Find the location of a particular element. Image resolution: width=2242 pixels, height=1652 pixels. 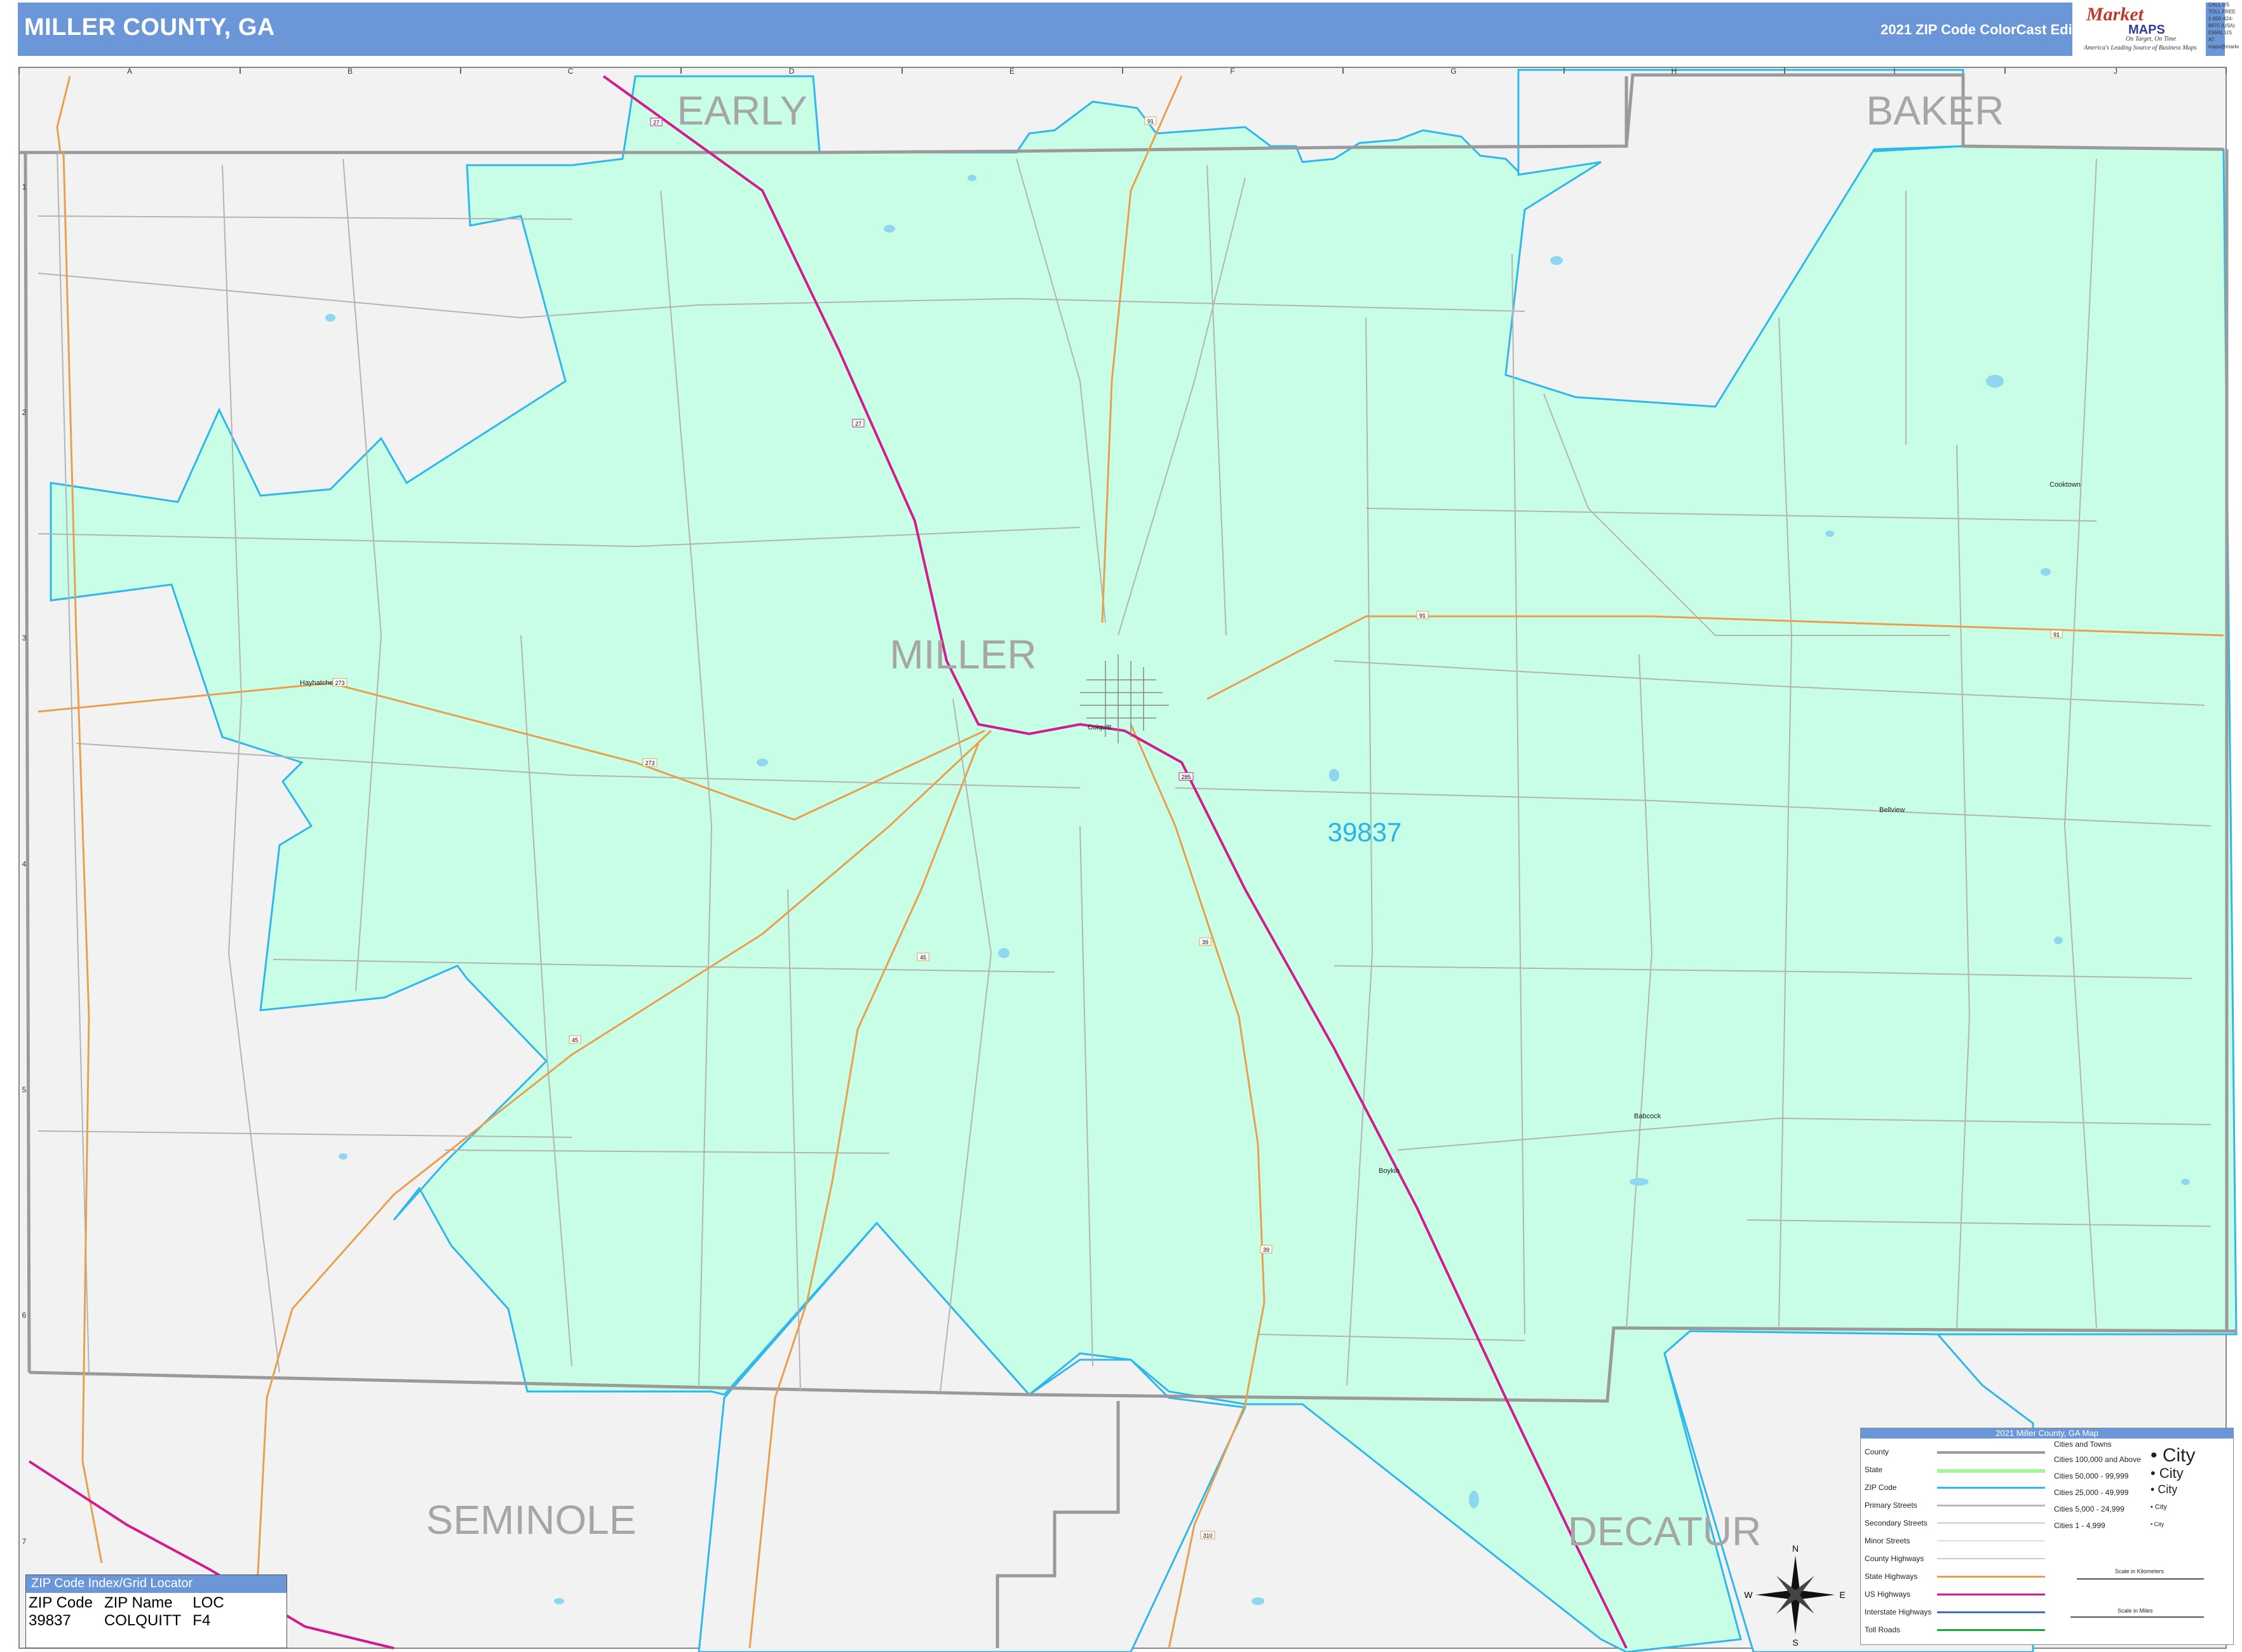

grid-col-label: I is located at coordinates (1894, 71).